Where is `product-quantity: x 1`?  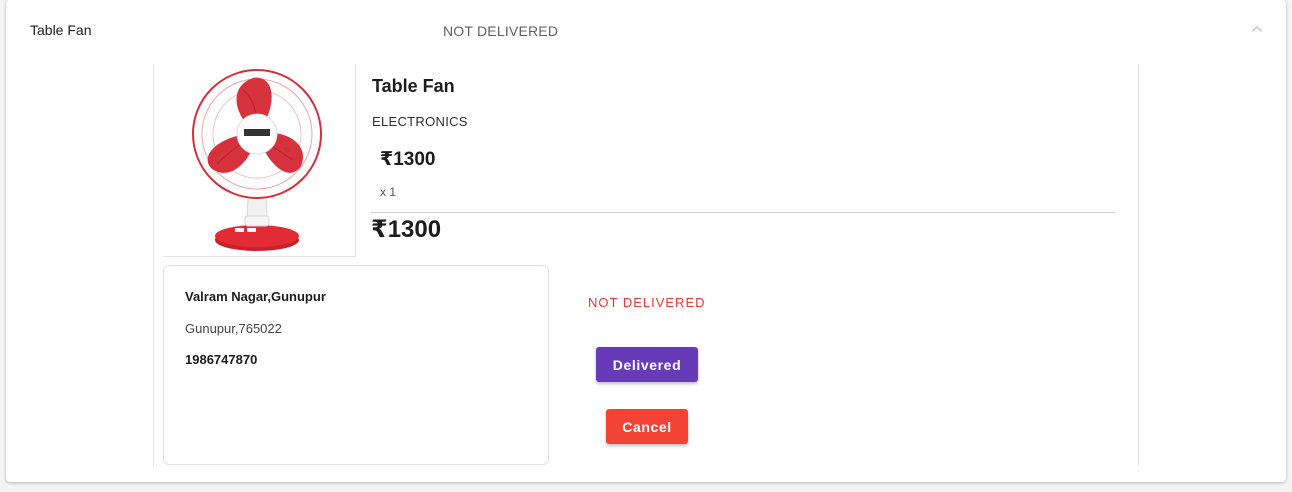
product-quantity: x 1 is located at coordinates (388, 192).